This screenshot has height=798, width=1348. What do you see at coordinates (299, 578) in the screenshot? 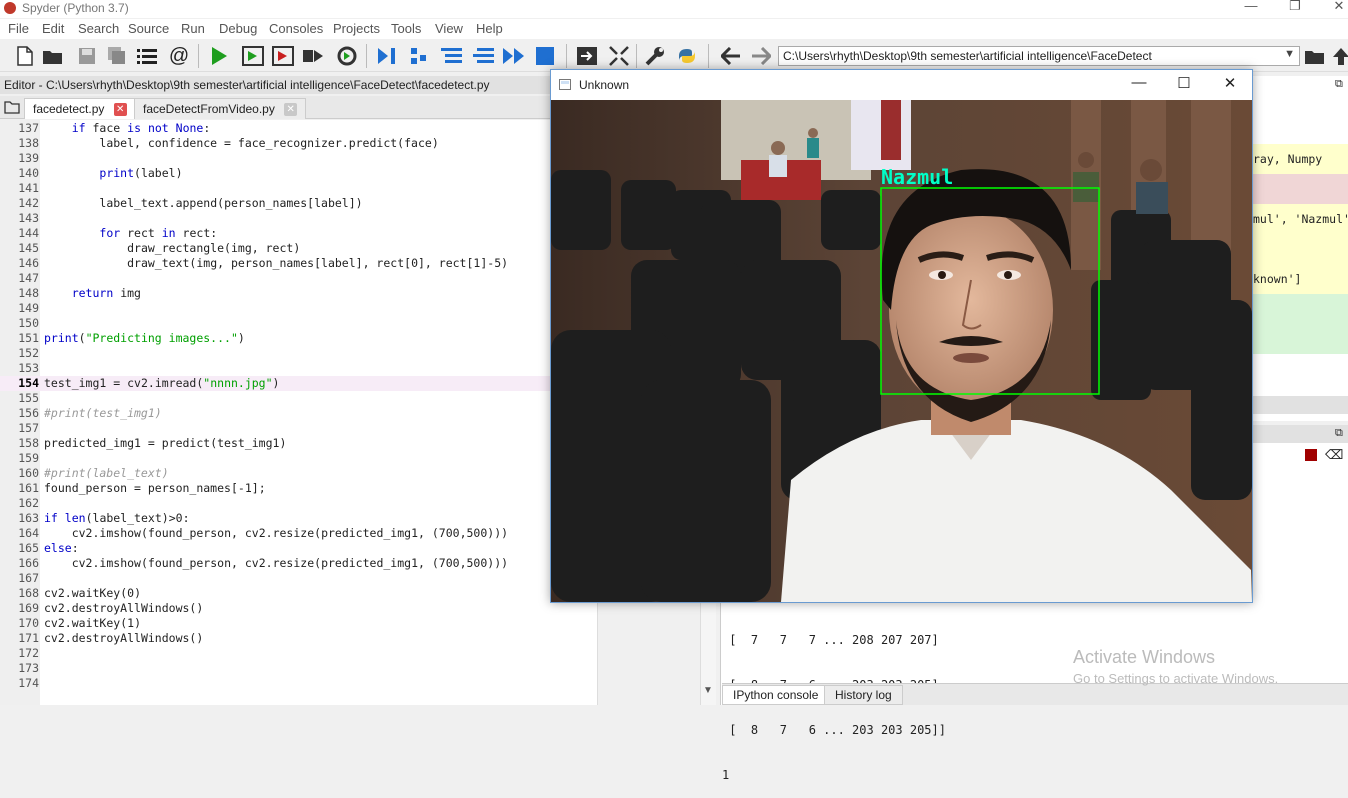
I see `code-line: 167` at bounding box center [299, 578].